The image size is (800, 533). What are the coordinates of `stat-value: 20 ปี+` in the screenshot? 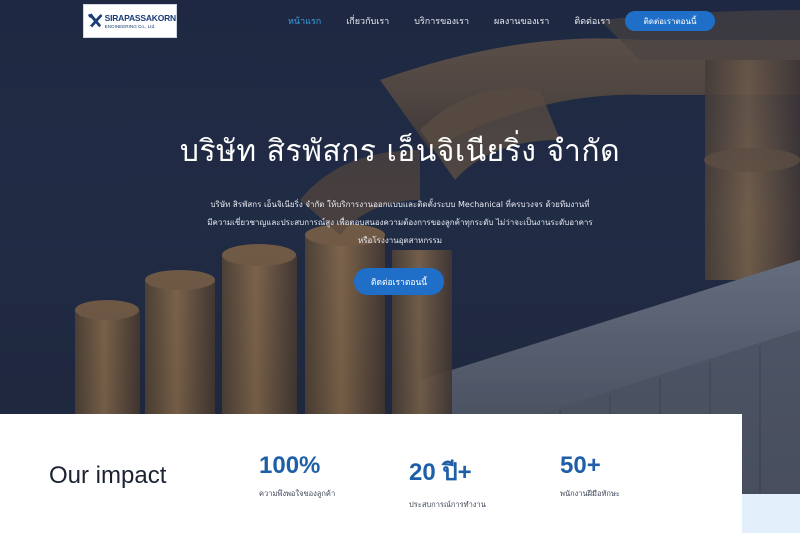 It's located at (440, 472).